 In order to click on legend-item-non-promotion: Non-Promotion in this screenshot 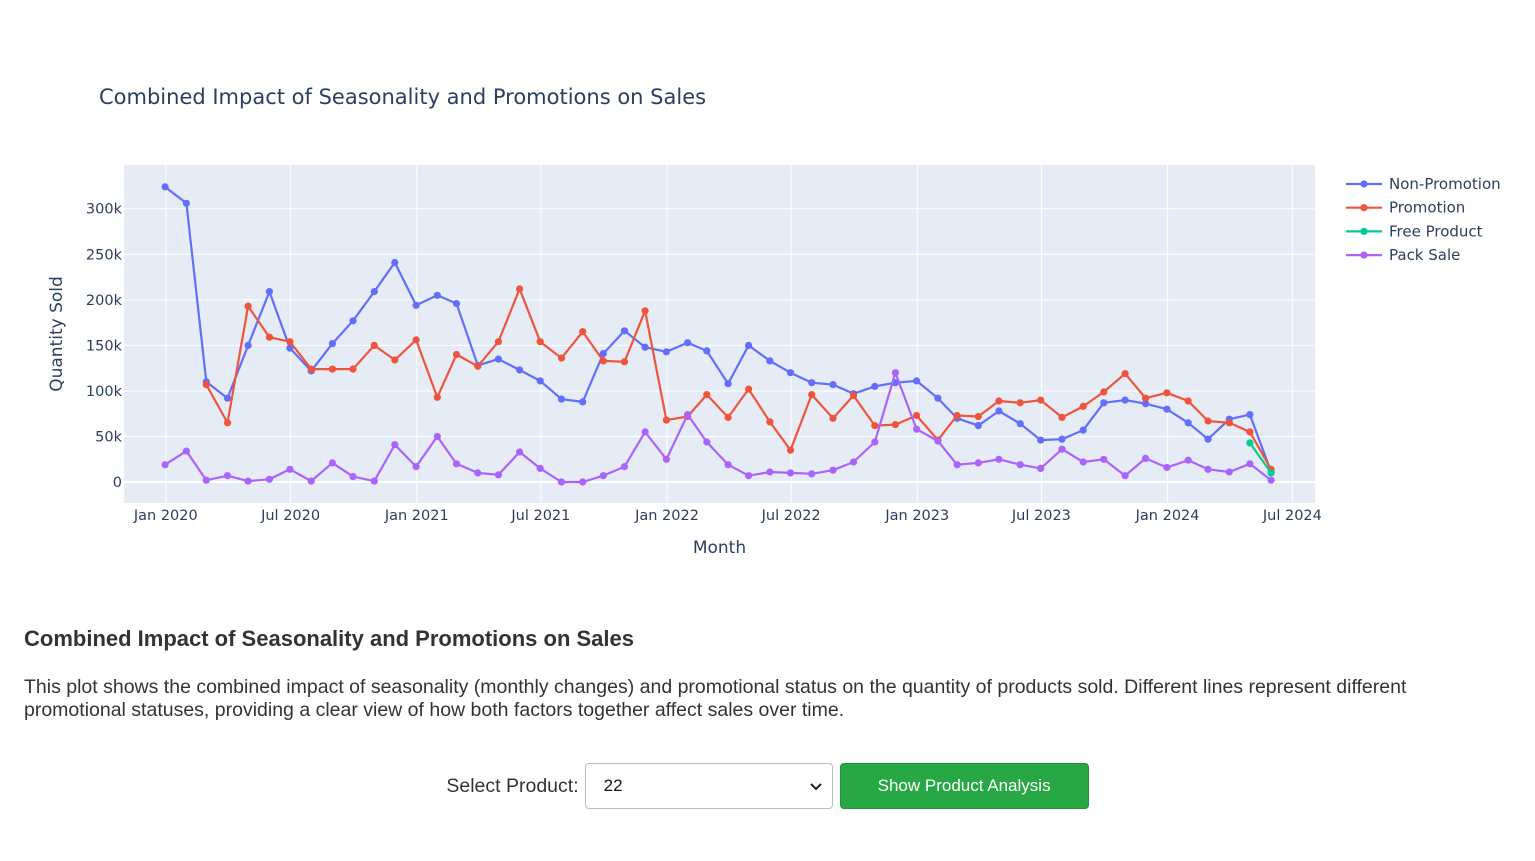, I will do `click(1423, 184)`.